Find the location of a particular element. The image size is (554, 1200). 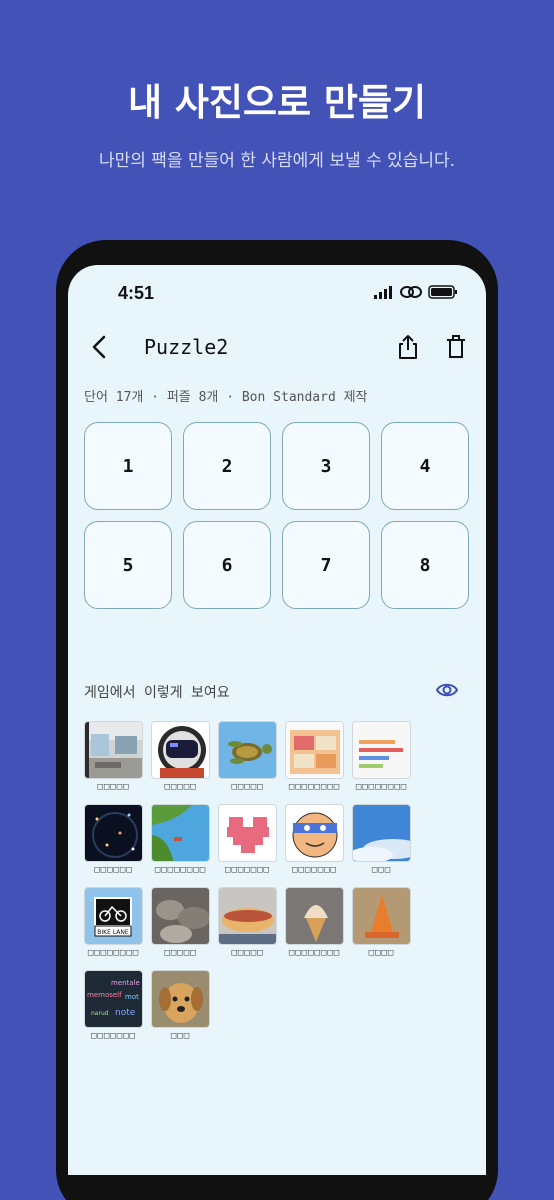

trash-icon is located at coordinates (456, 347).